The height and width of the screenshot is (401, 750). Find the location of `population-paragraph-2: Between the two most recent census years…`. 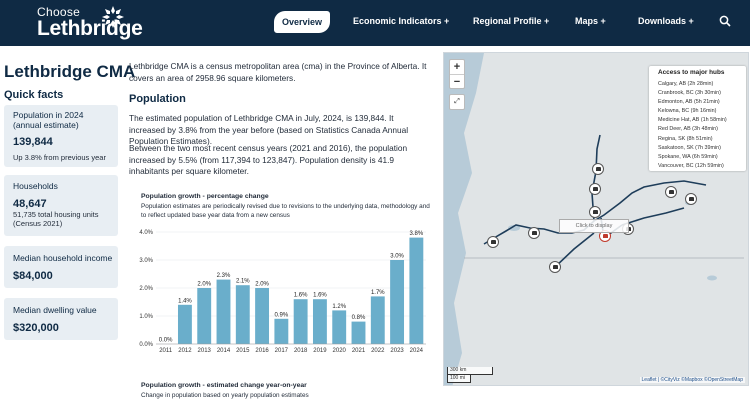

population-paragraph-2: Between the two most recent census years… is located at coordinates (268, 159).